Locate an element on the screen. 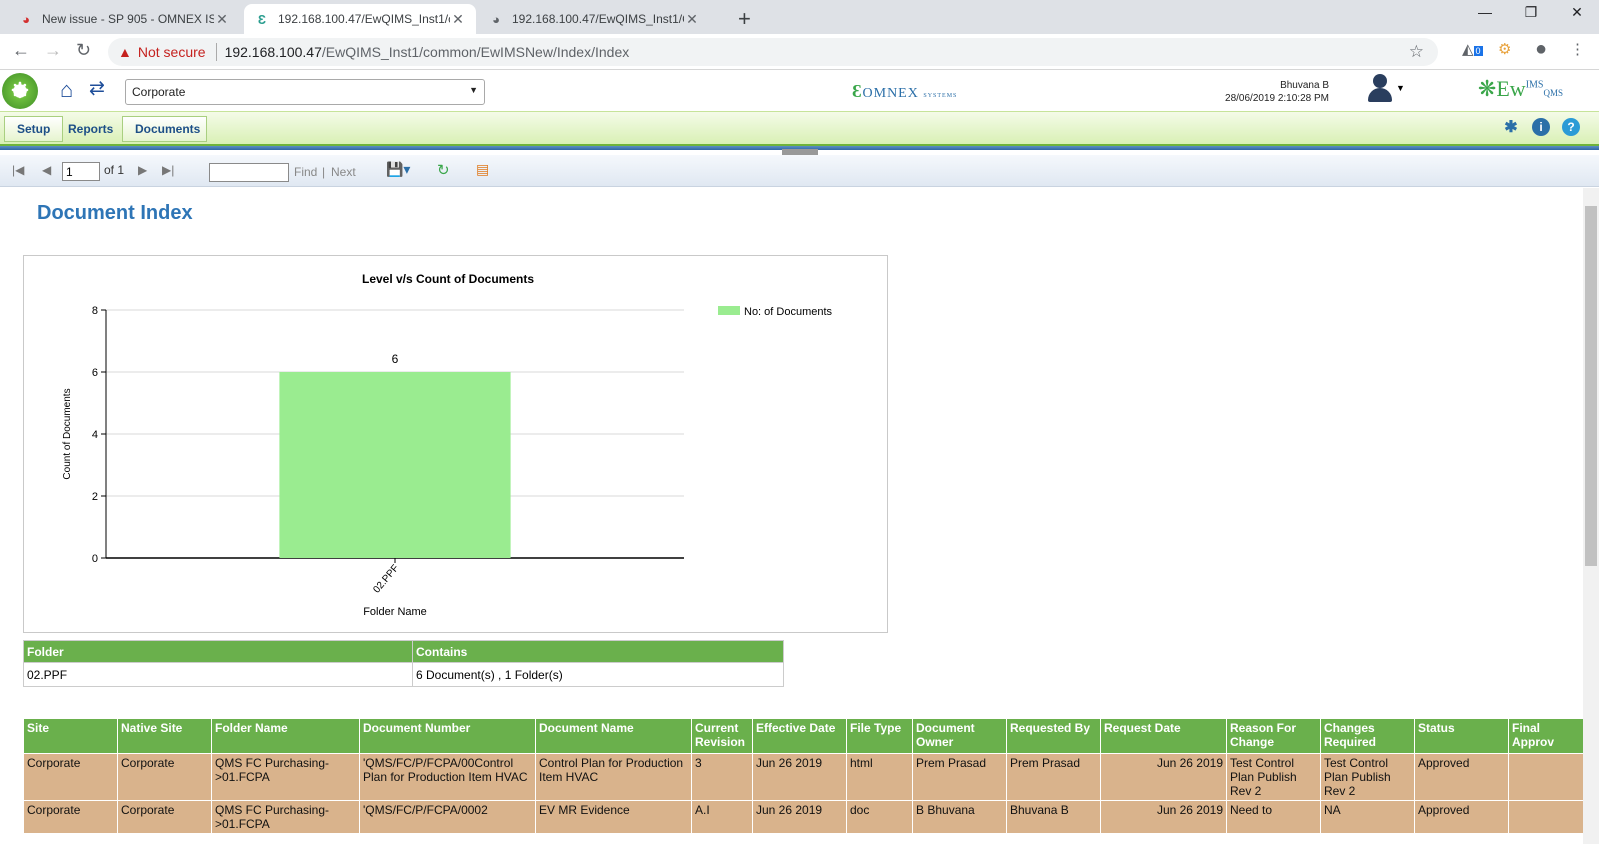 Image resolution: width=1599 pixels, height=844 pixels. close-window-icon: ✕ is located at coordinates (1576, 12).